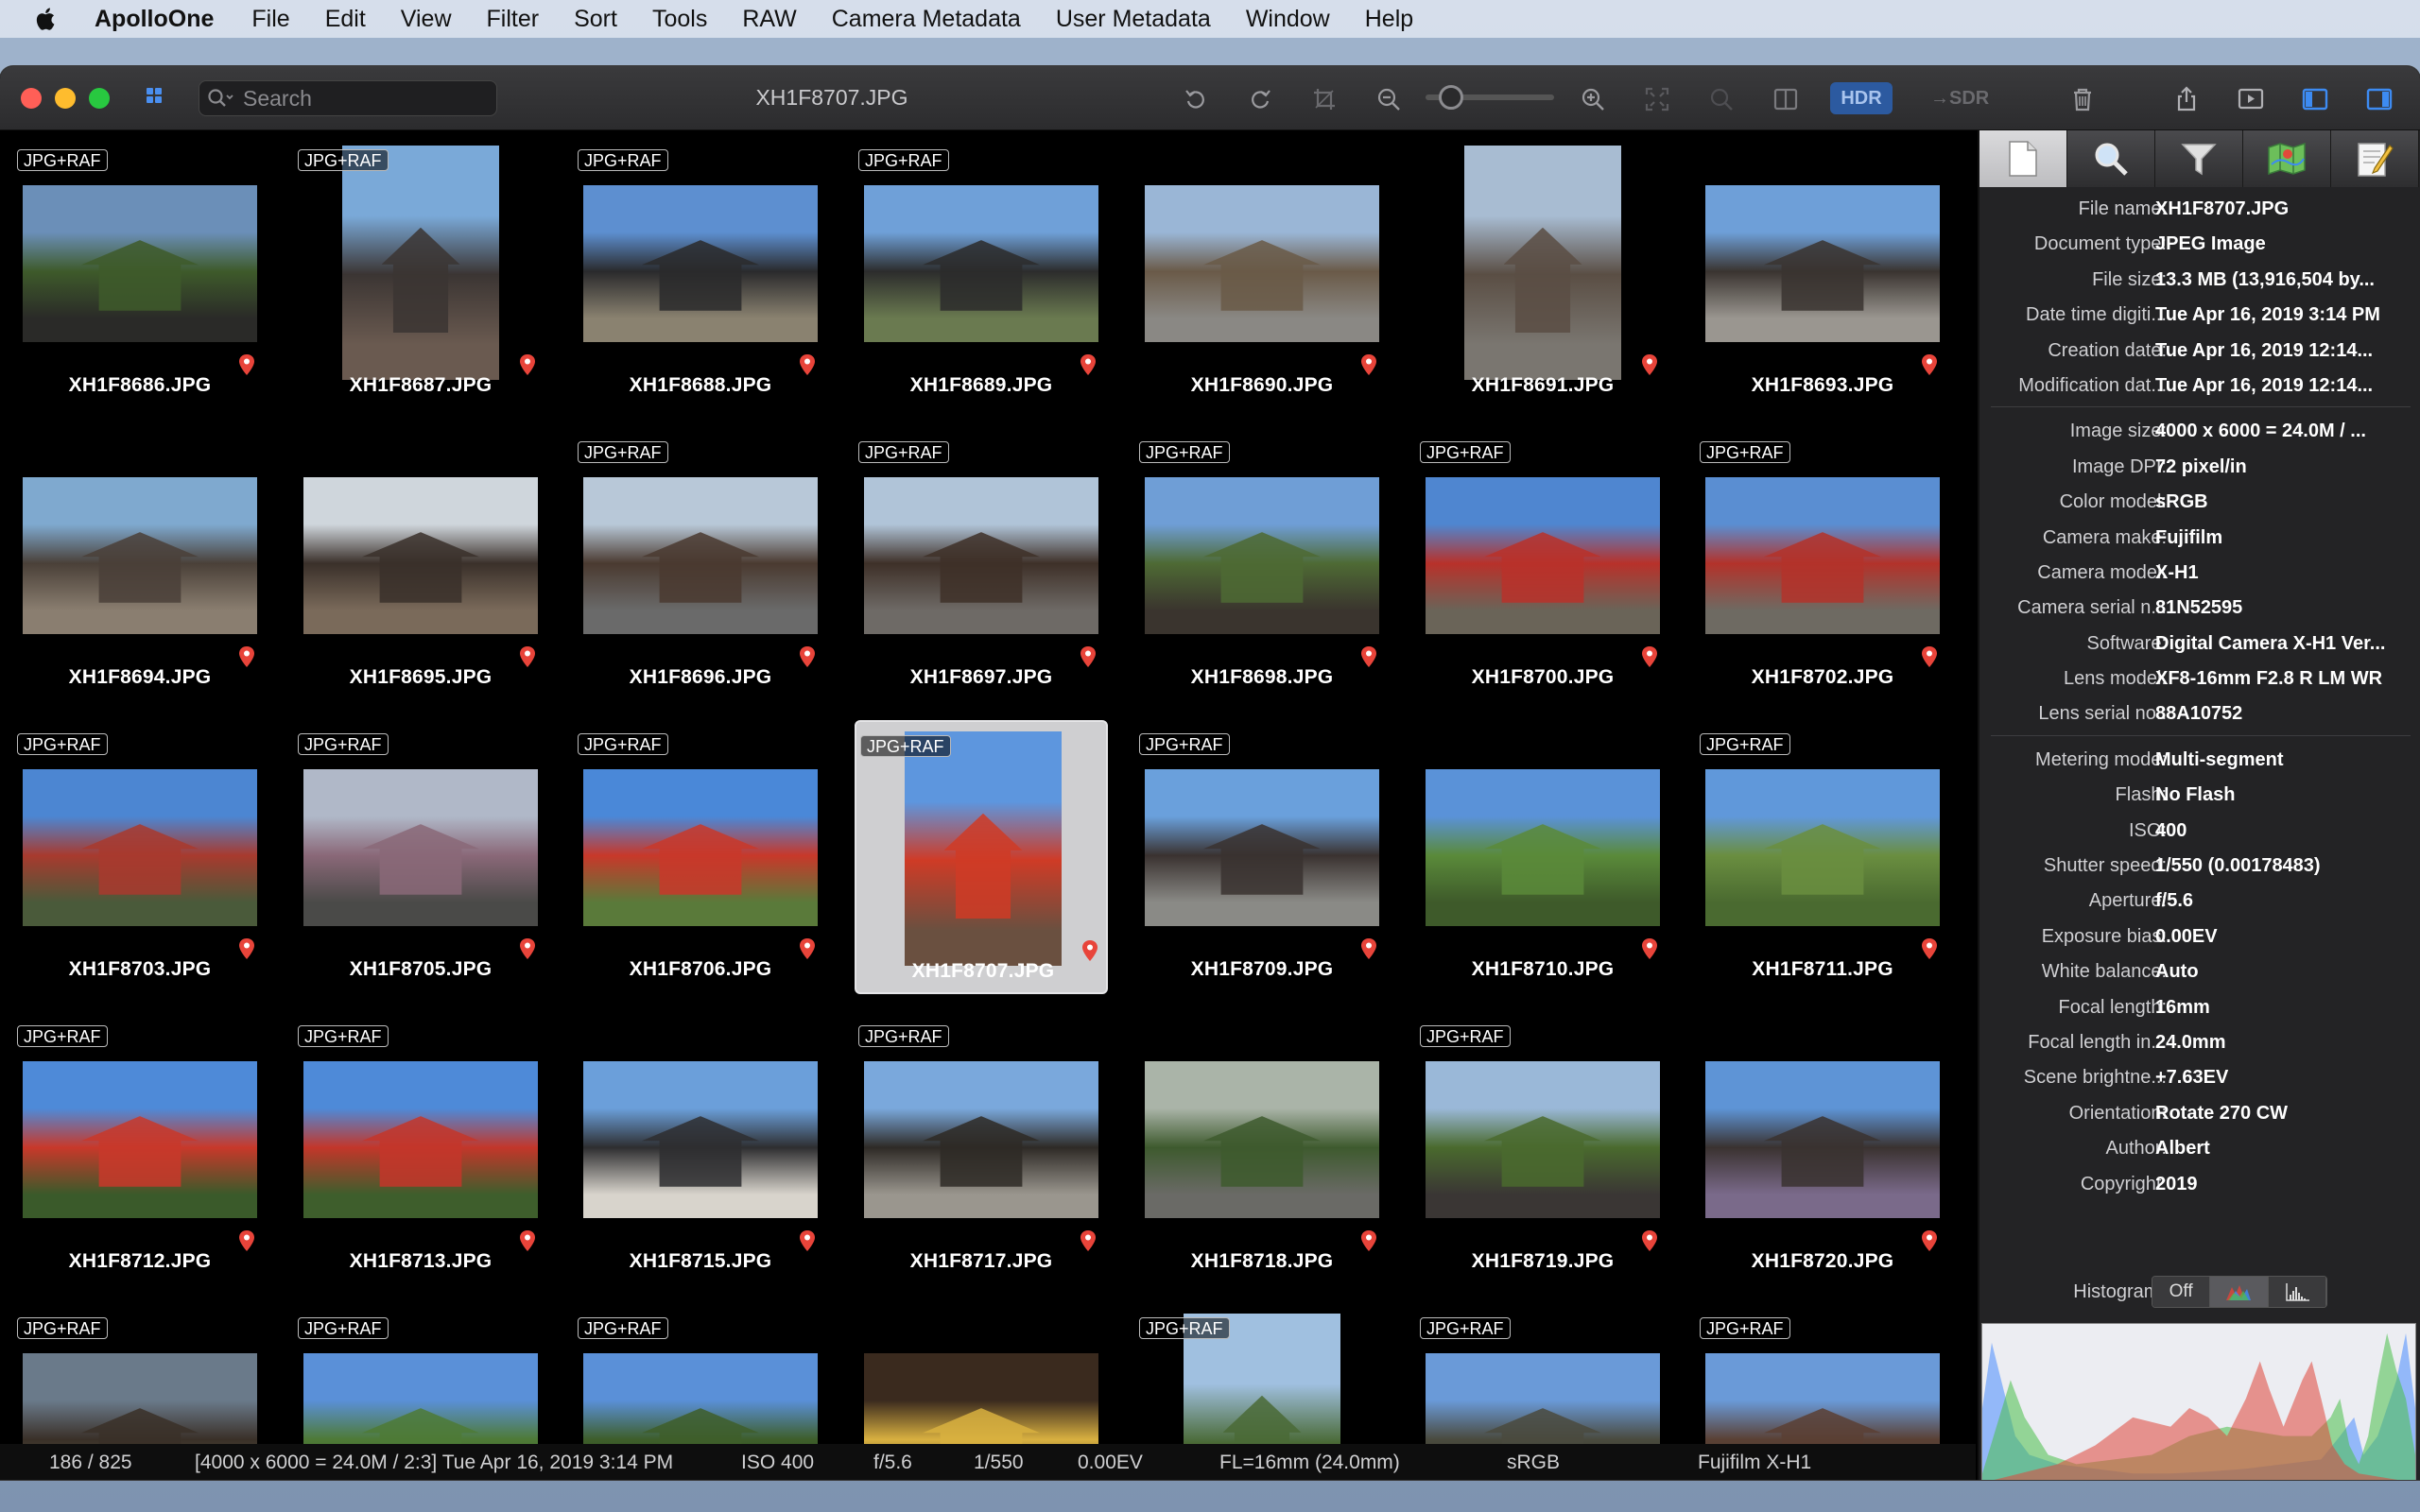 This screenshot has height=1512, width=2420. What do you see at coordinates (2285, 244) in the screenshot?
I see `metadata-value: JPEG Image` at bounding box center [2285, 244].